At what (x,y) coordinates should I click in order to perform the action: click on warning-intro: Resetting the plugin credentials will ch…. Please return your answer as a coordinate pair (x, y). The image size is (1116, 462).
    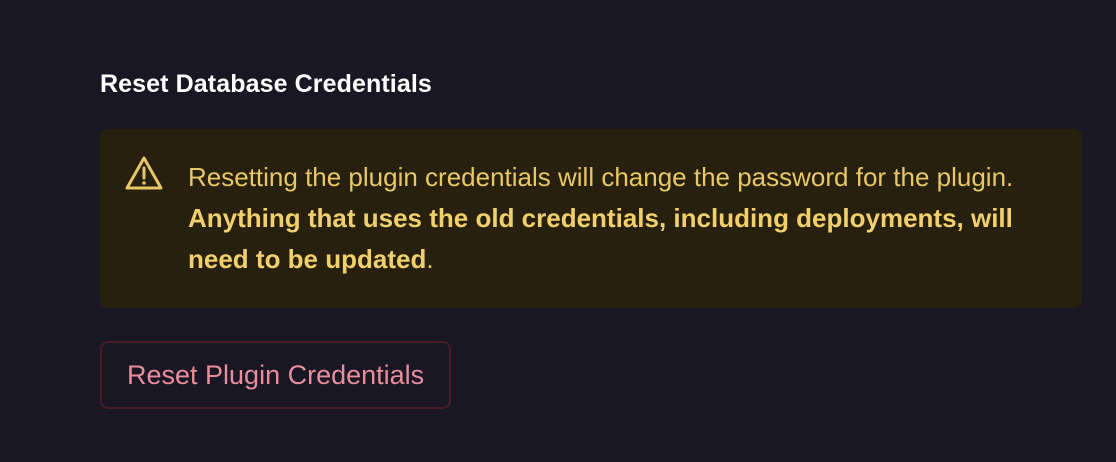
    Looking at the image, I should click on (601, 177).